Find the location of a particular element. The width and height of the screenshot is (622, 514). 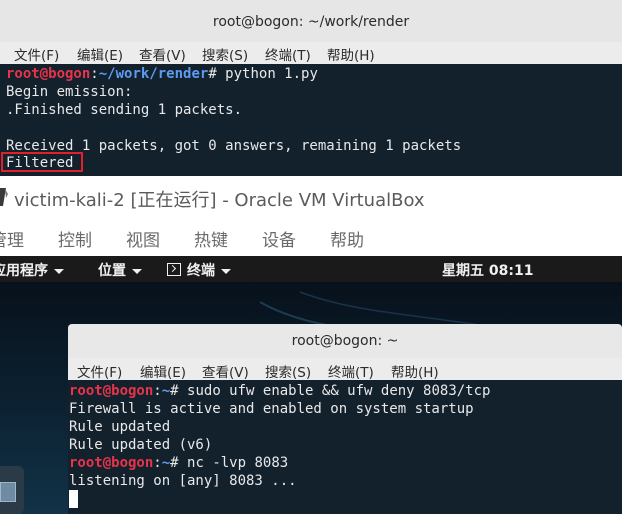

guest-command-line: root@bogon:~# nc -lvp 8083 is located at coordinates (178, 463).